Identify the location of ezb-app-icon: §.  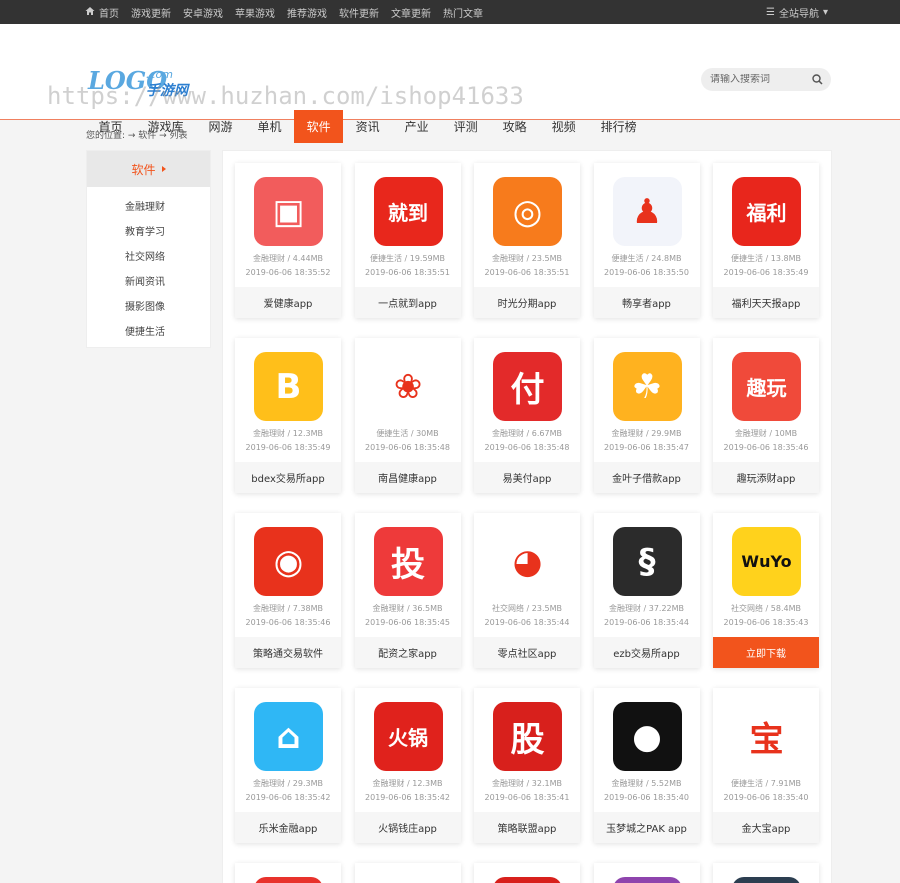
(647, 561).